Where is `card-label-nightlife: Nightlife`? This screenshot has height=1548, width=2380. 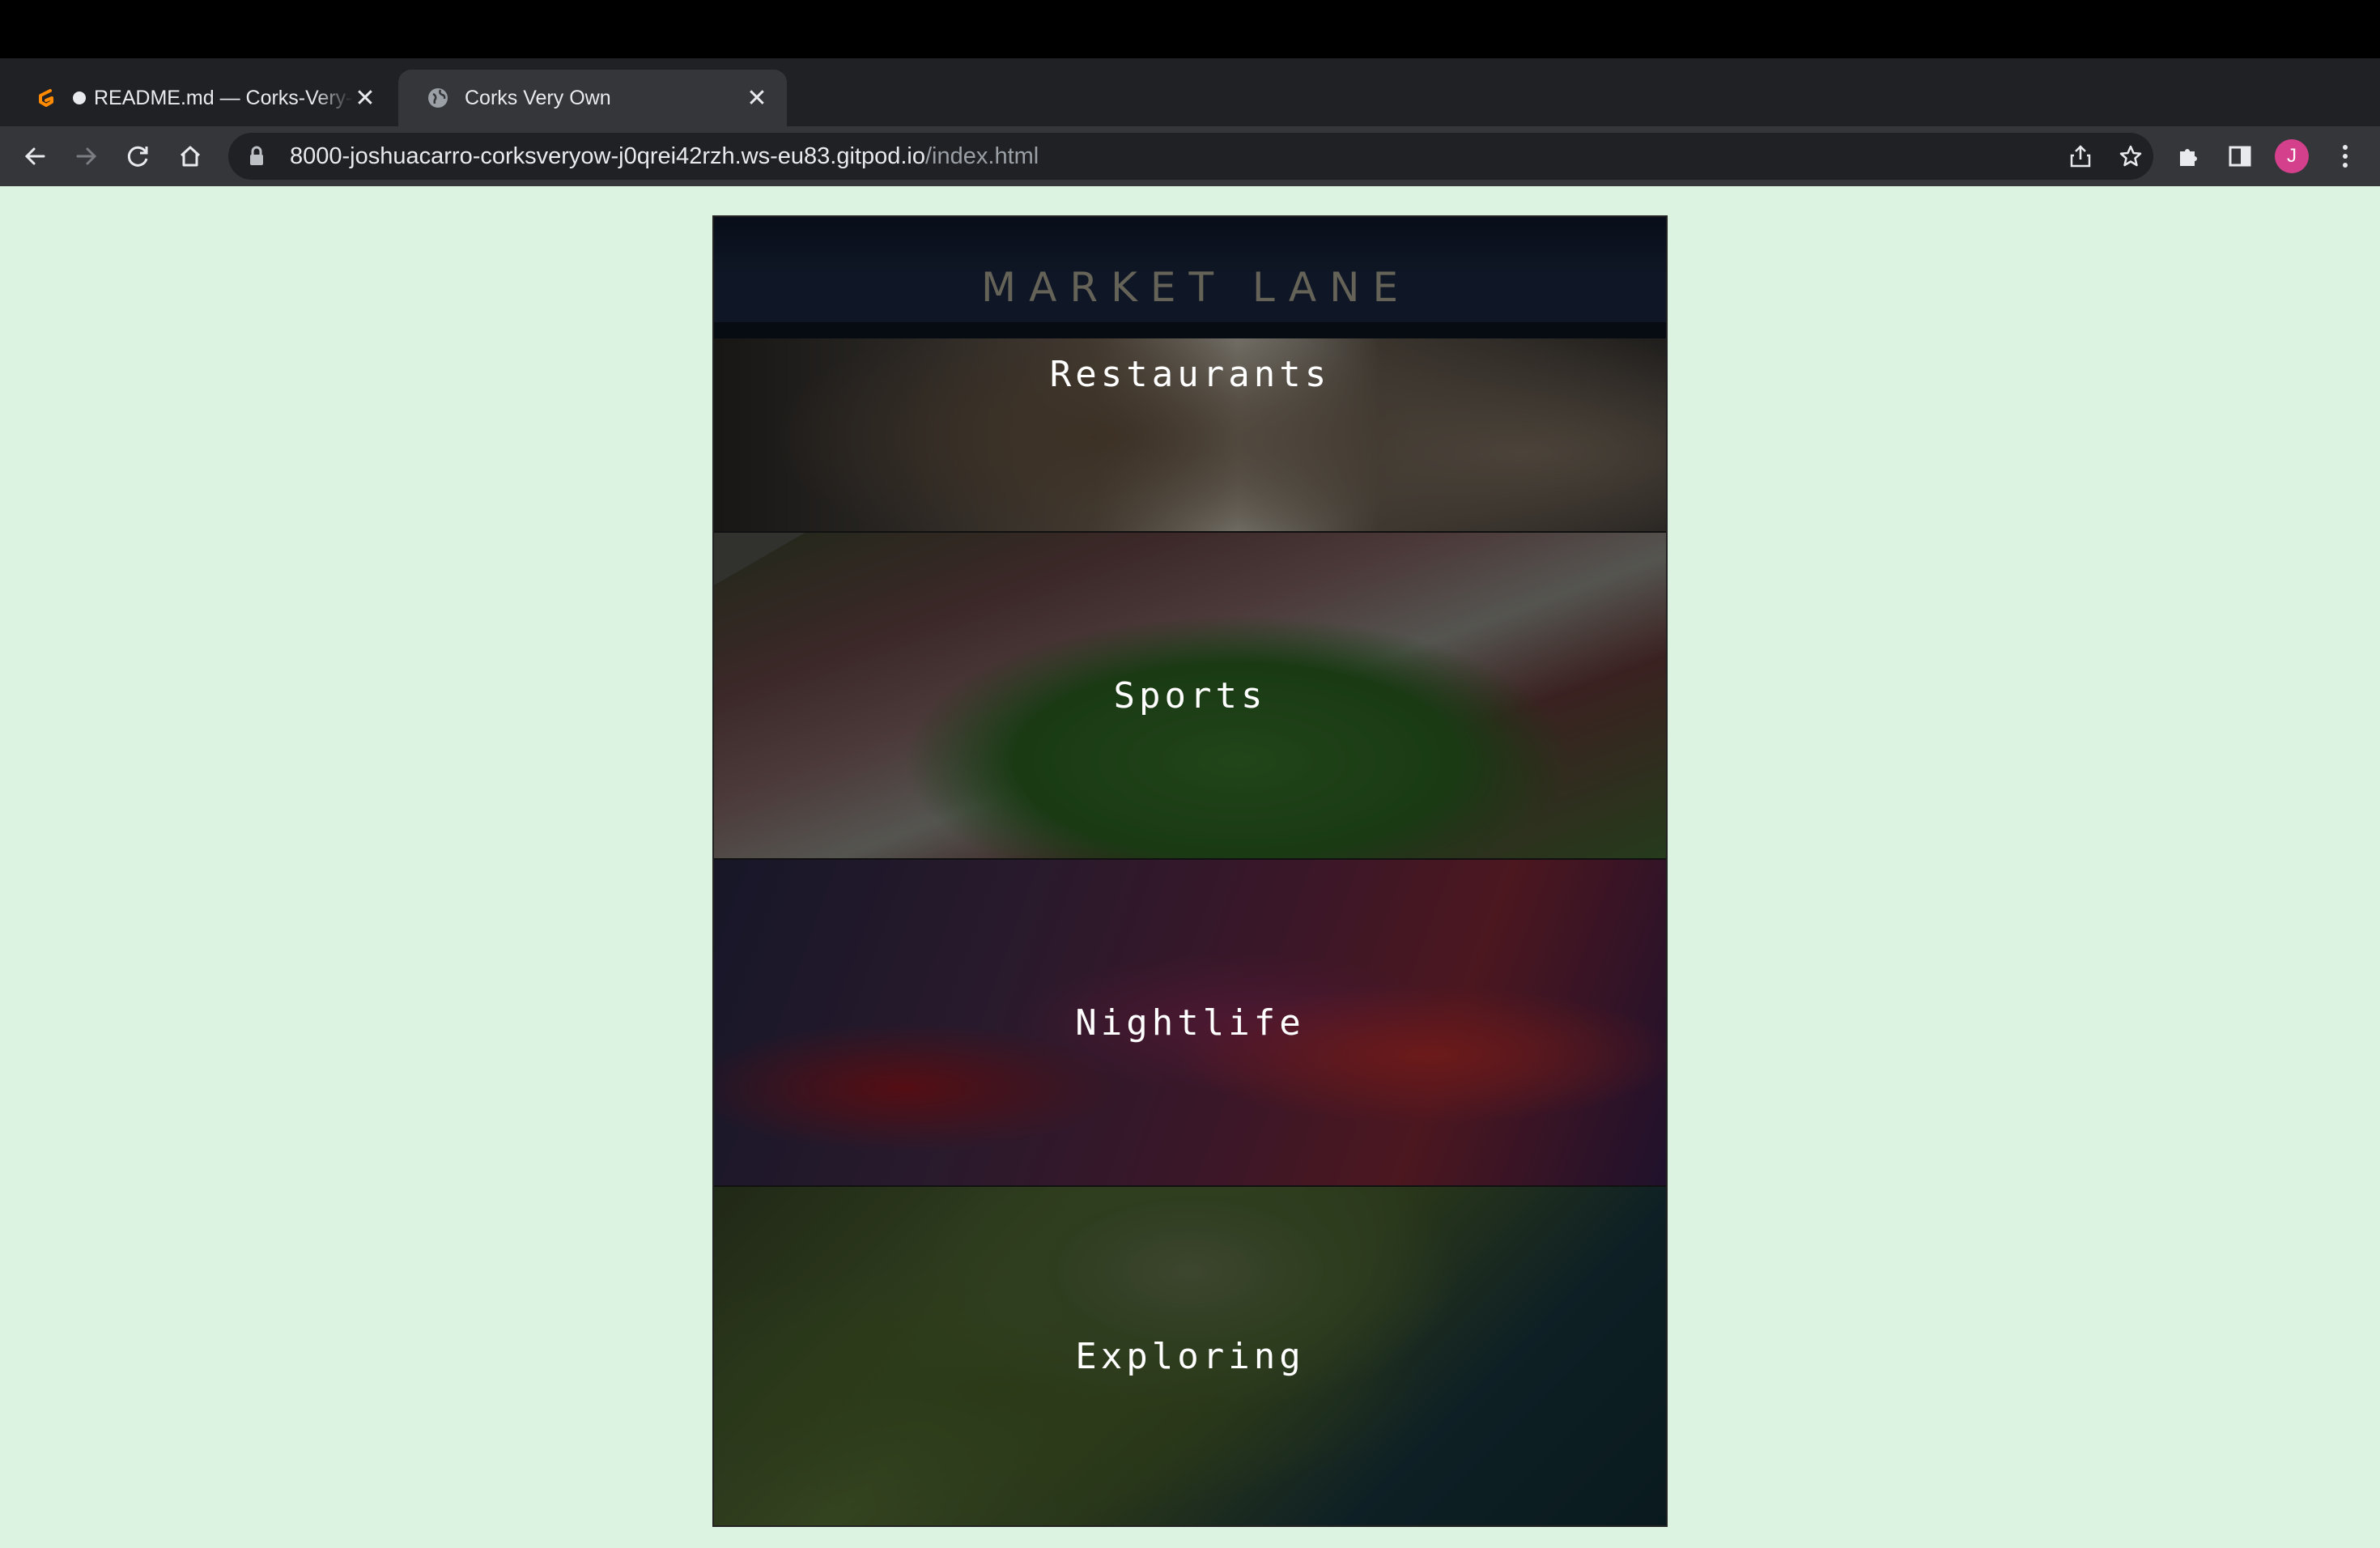
card-label-nightlife: Nightlife is located at coordinates (1190, 1023).